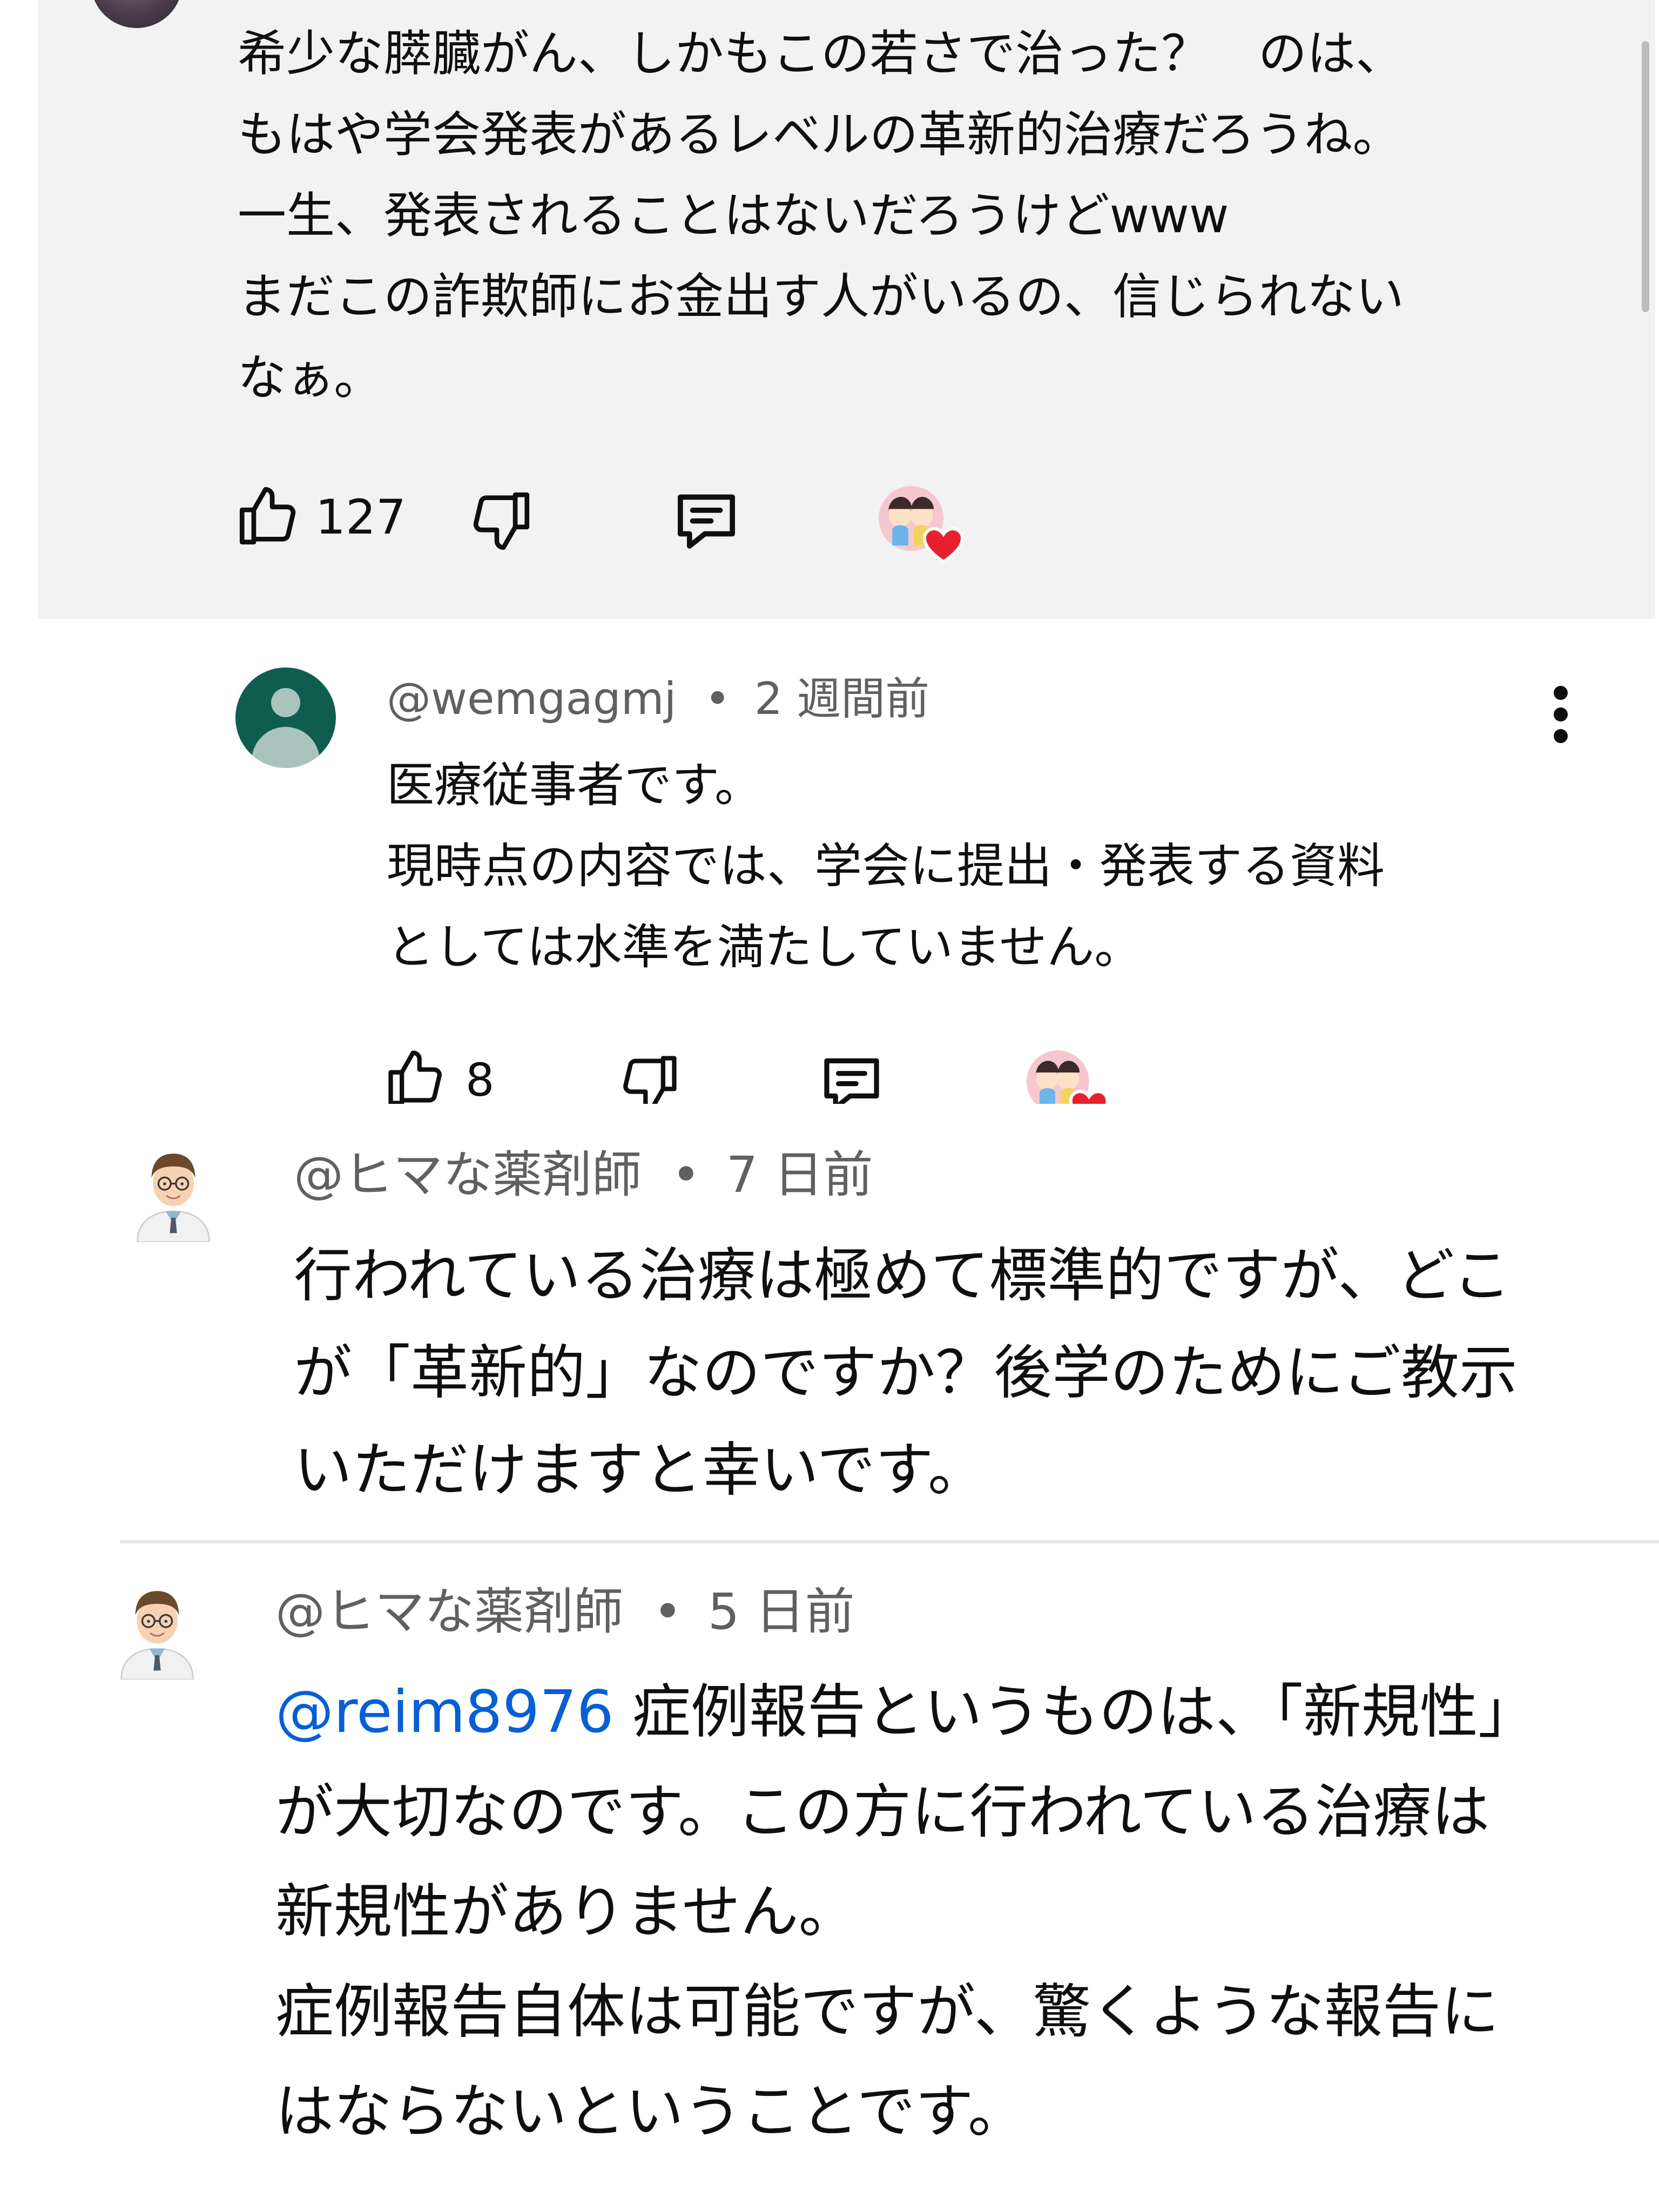 This screenshot has height=2212, width=1659. Describe the element at coordinates (650, 2112) in the screenshot. I see `comment-text-line: はならないということです。` at that location.